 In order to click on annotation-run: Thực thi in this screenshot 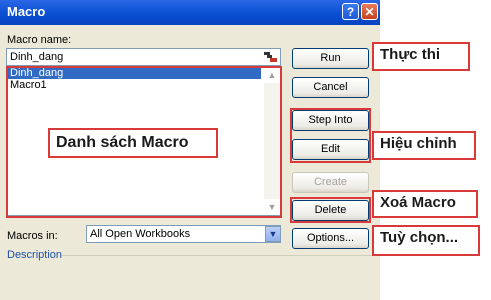, I will do `click(421, 56)`.